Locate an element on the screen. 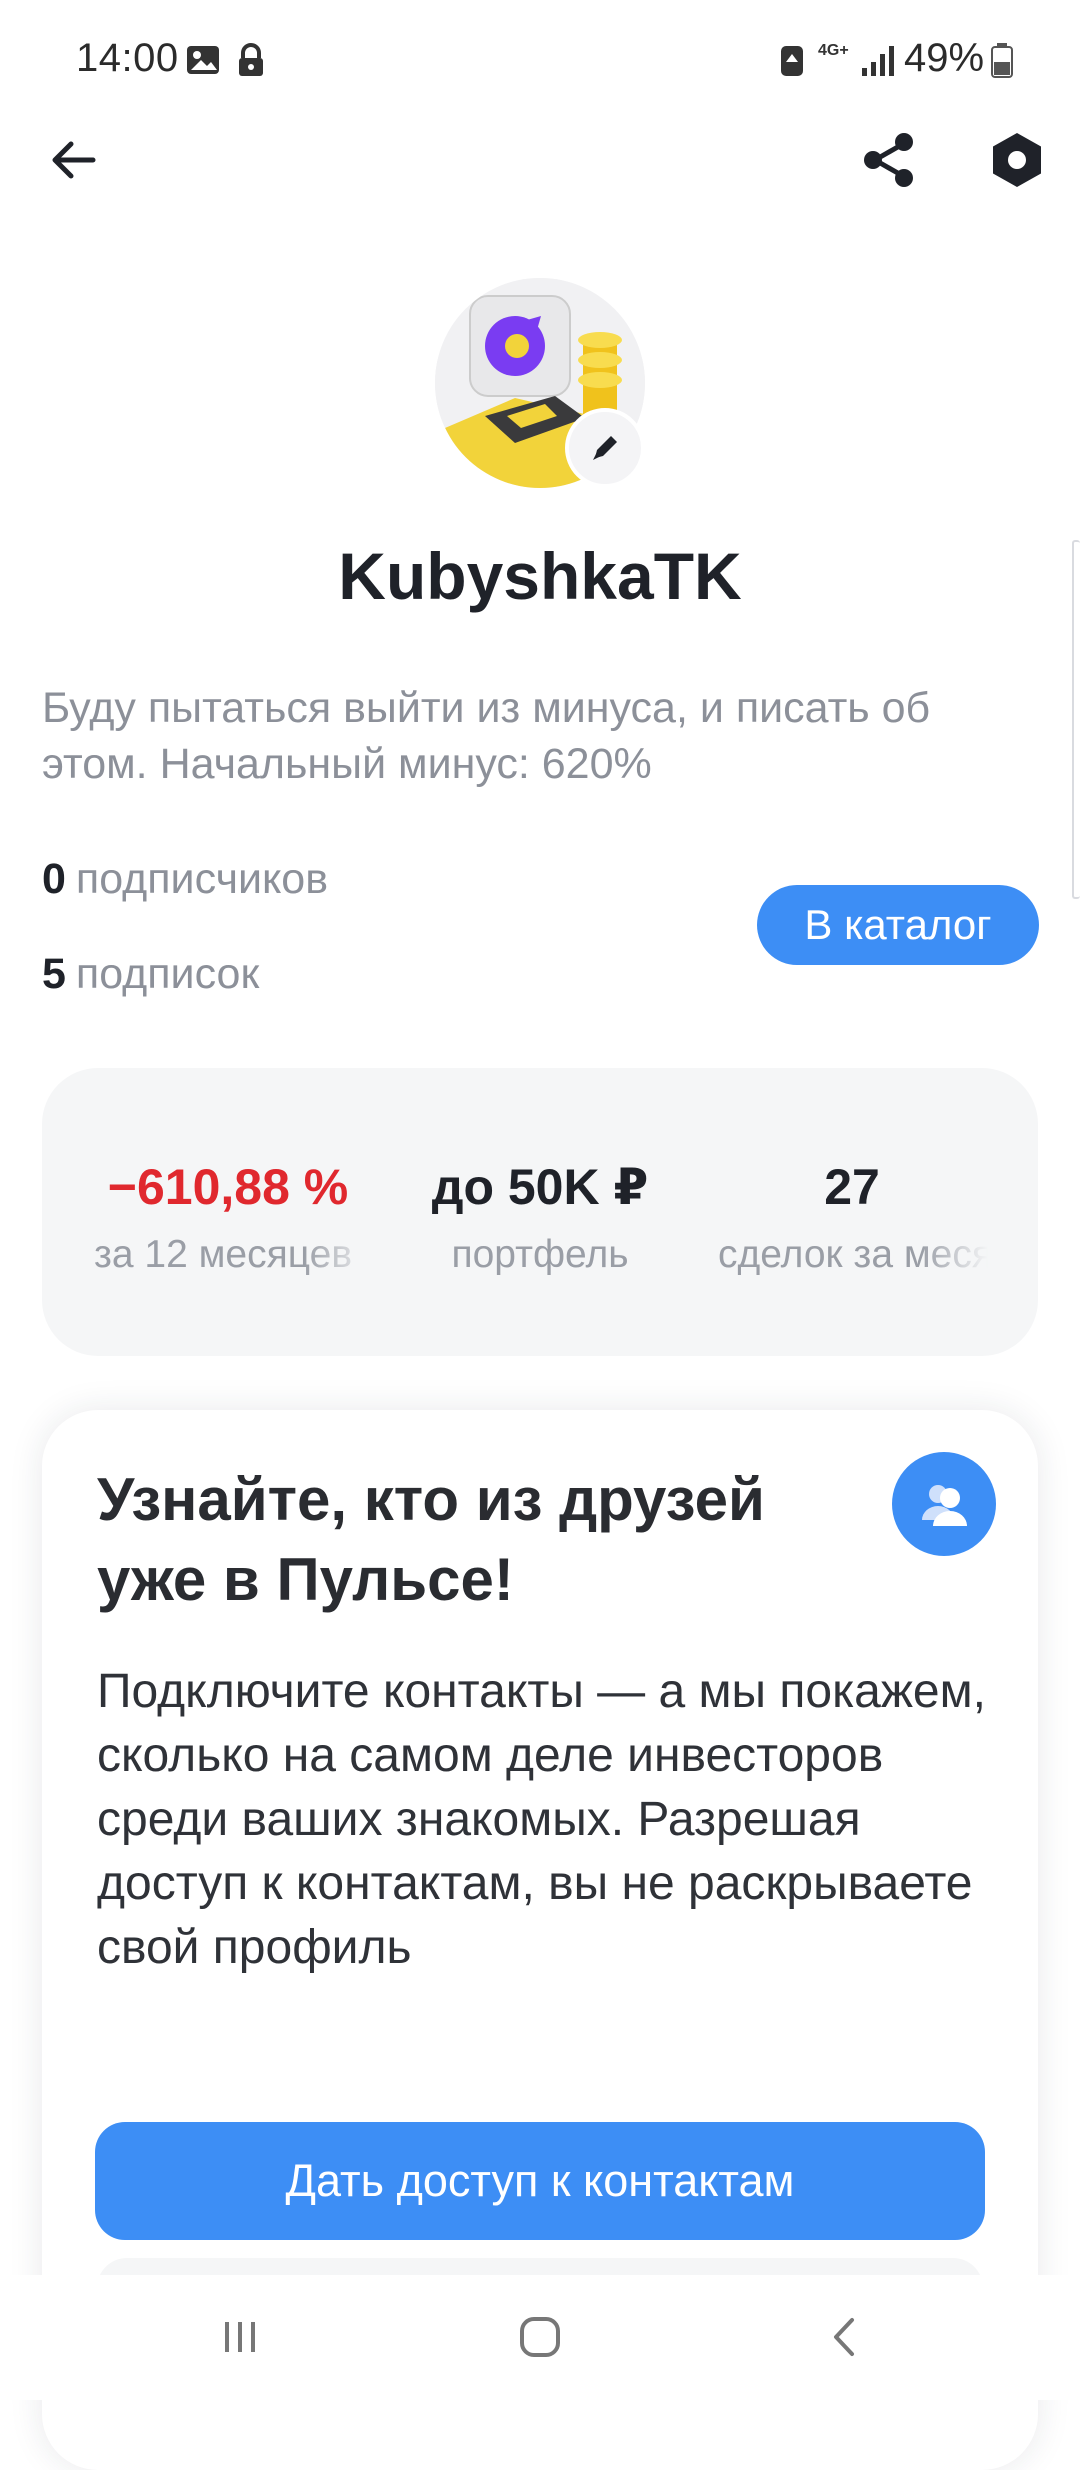  arrow-left-icon is located at coordinates (74, 160).